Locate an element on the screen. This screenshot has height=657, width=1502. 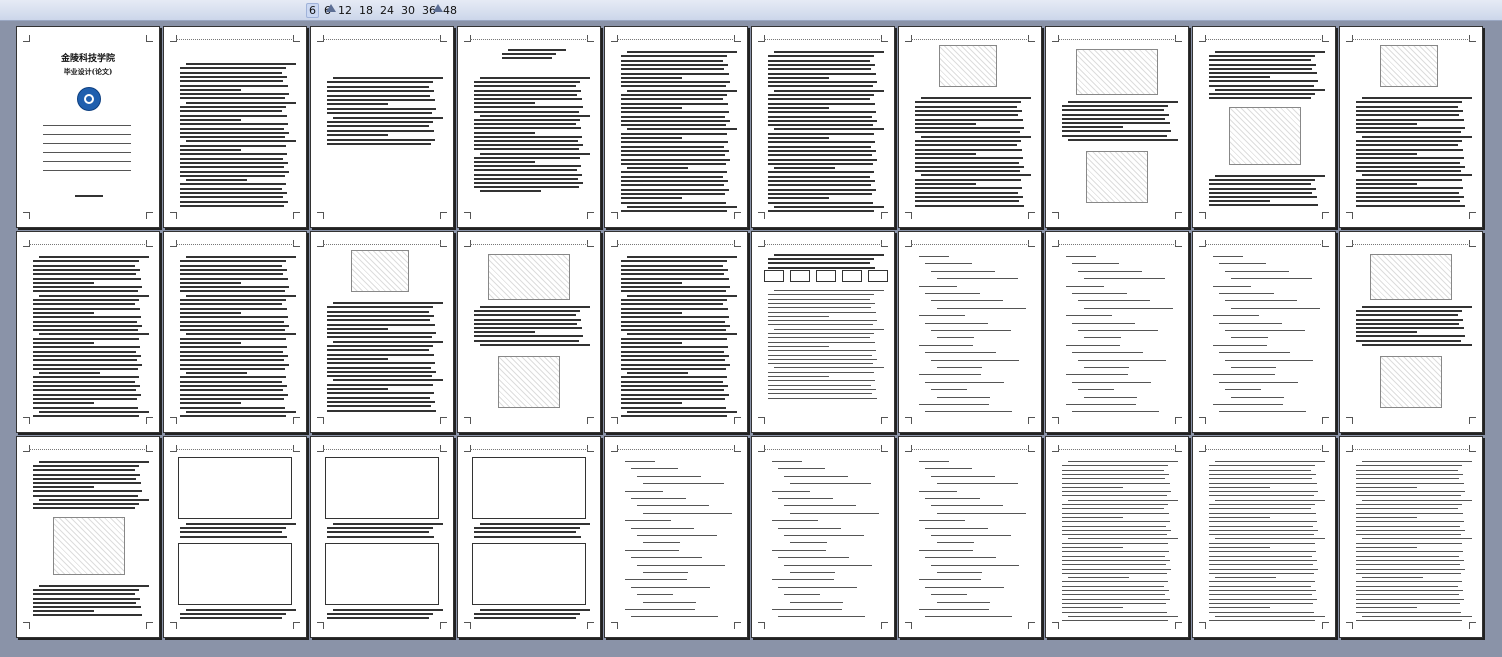
zoom-max-thumb-icon is located at coordinates (438, 8).